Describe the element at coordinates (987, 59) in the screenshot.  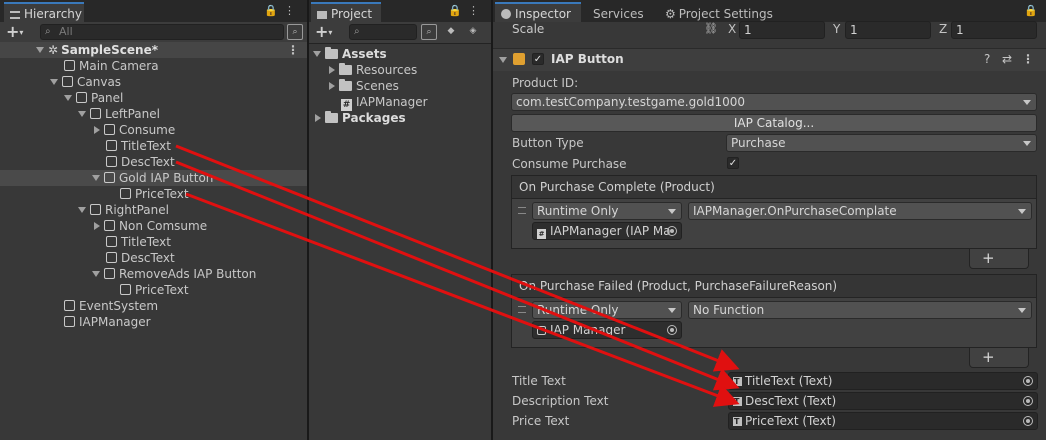
I see `help-icon: ?` at that location.